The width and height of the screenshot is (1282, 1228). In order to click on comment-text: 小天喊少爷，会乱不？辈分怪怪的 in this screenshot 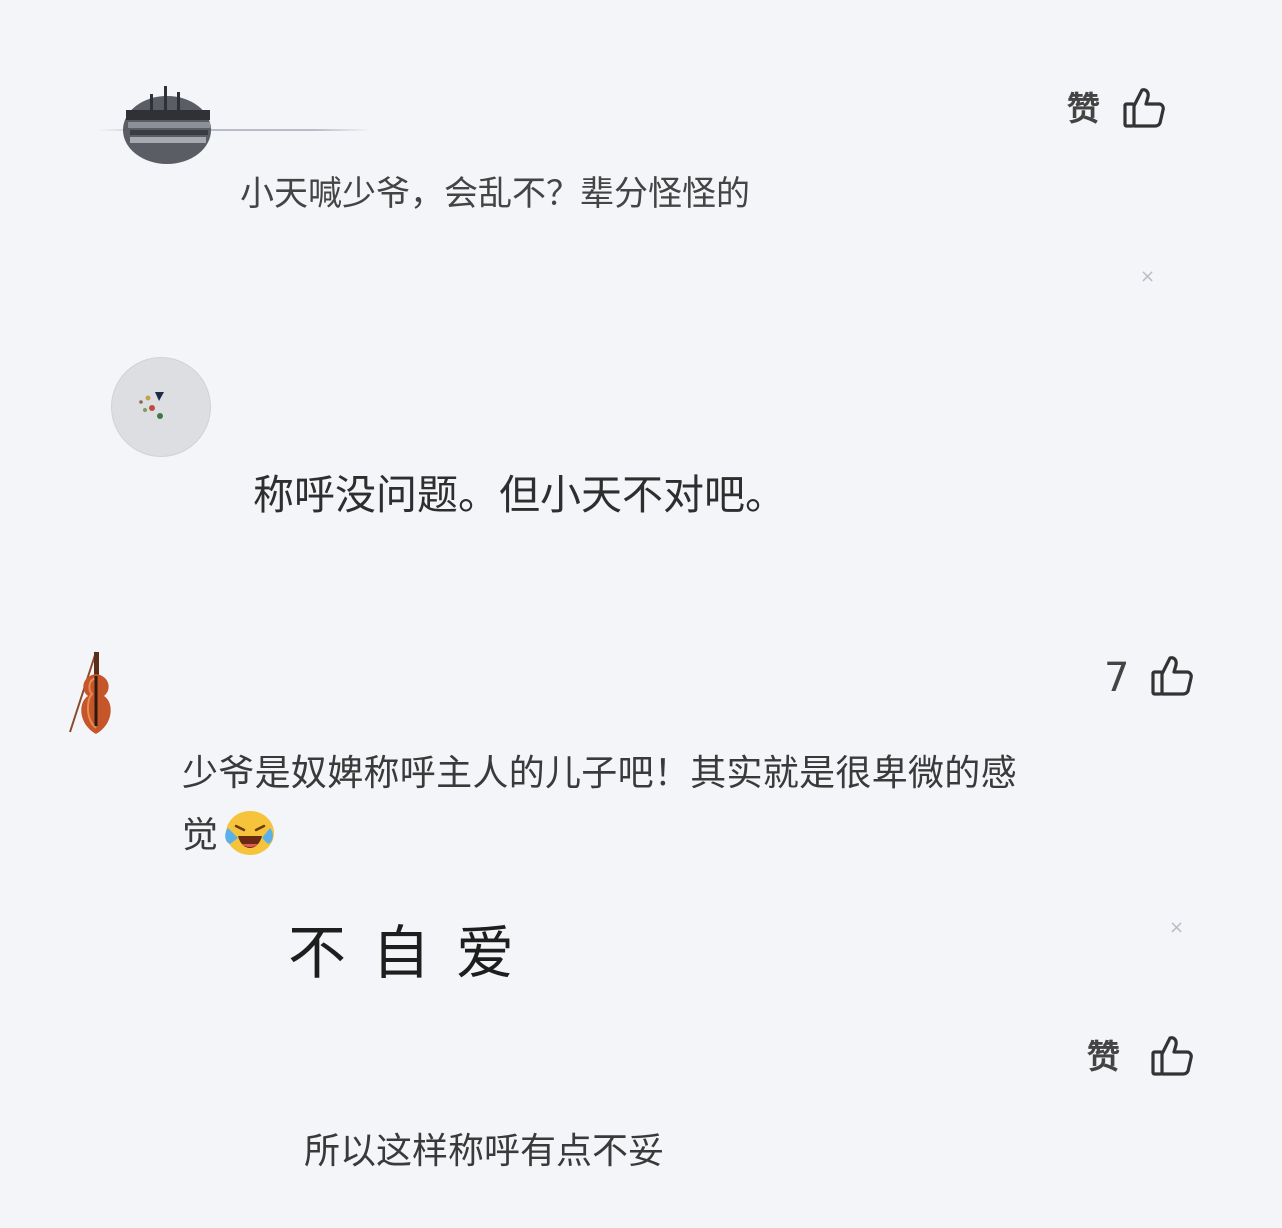, I will do `click(495, 194)`.